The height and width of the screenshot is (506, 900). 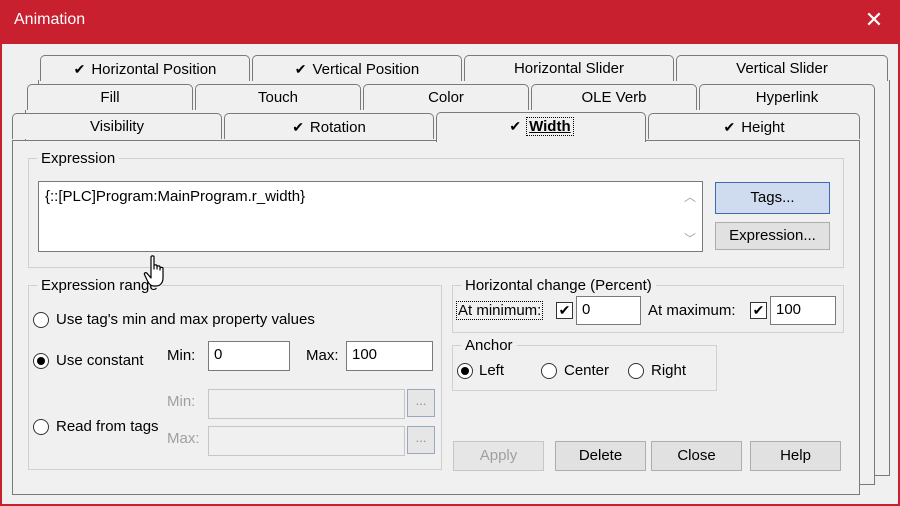 I want to click on at-maximum-input: 100, so click(x=803, y=310).